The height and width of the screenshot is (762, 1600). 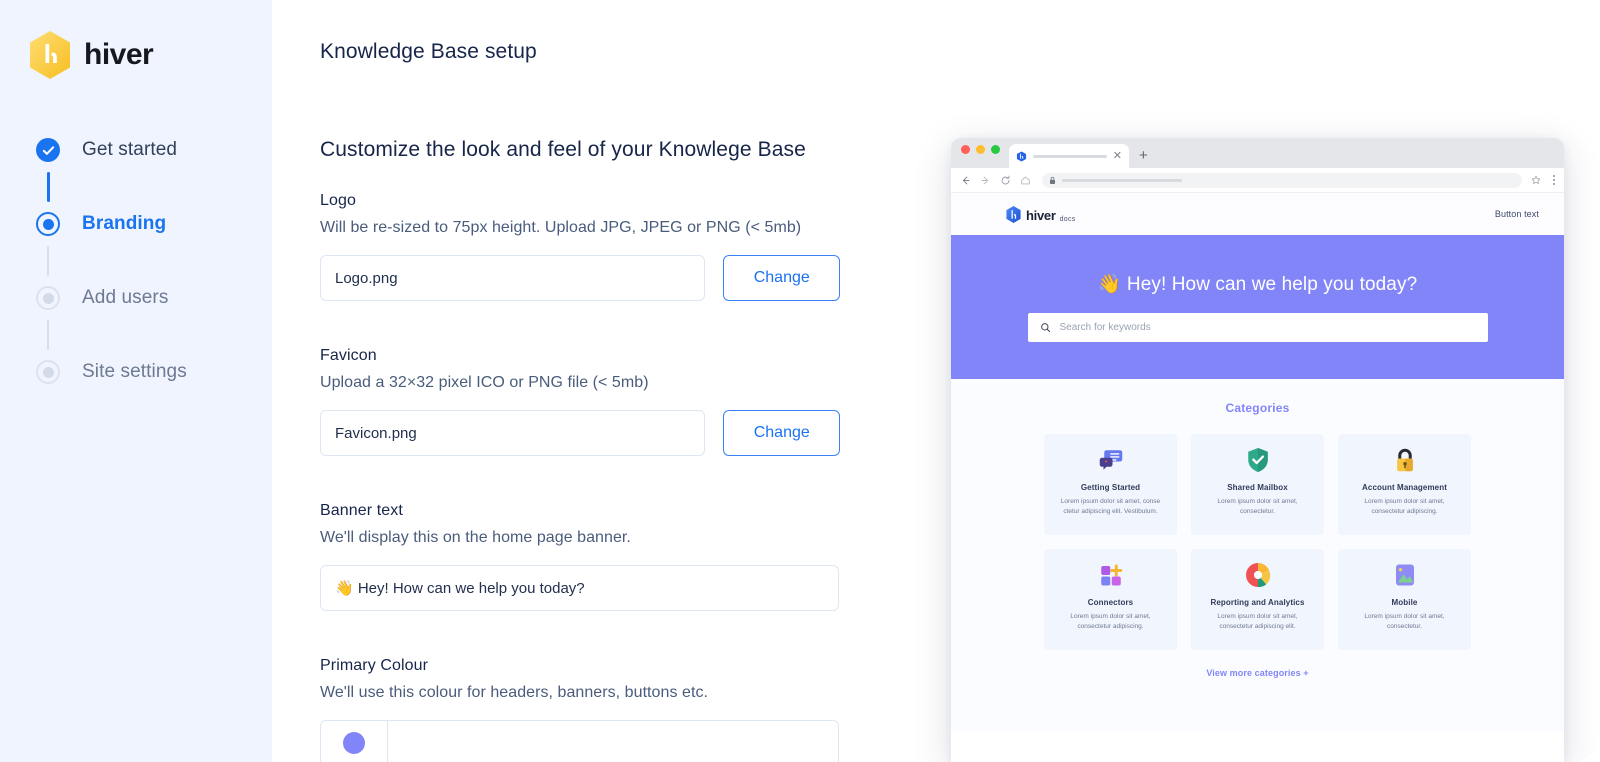 I want to click on blocks-plus-icon, so click(x=1111, y=575).